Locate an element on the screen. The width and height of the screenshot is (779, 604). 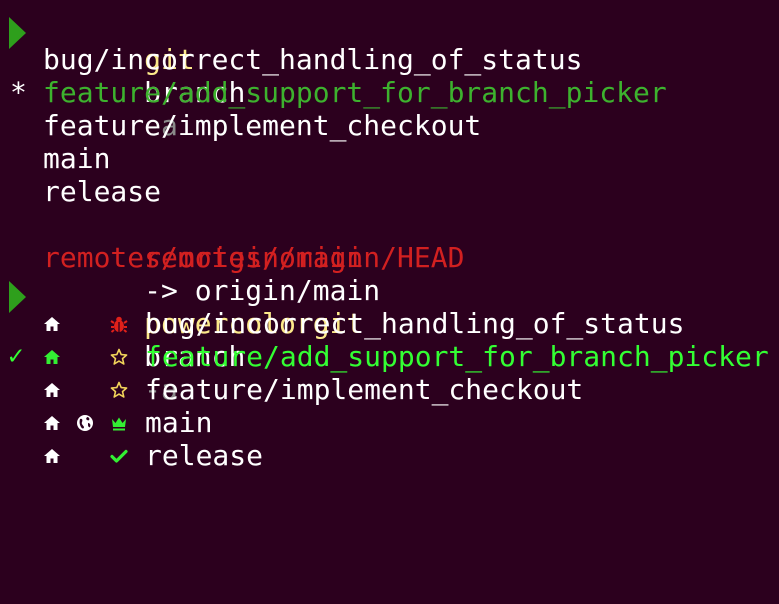
current-branch-check-icon: ✓ is located at coordinates (16, 356).